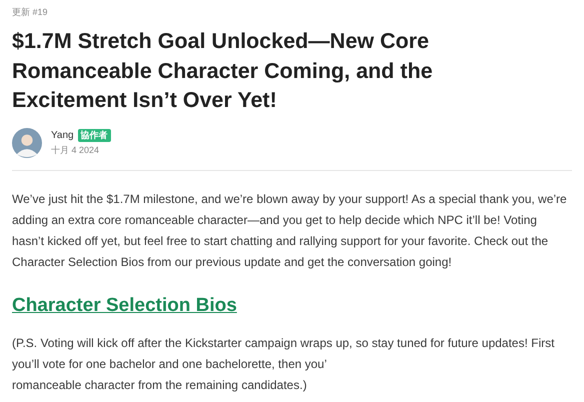 This screenshot has width=584, height=402. Describe the element at coordinates (124, 305) in the screenshot. I see `section-heading: Character Selection Bios` at that location.